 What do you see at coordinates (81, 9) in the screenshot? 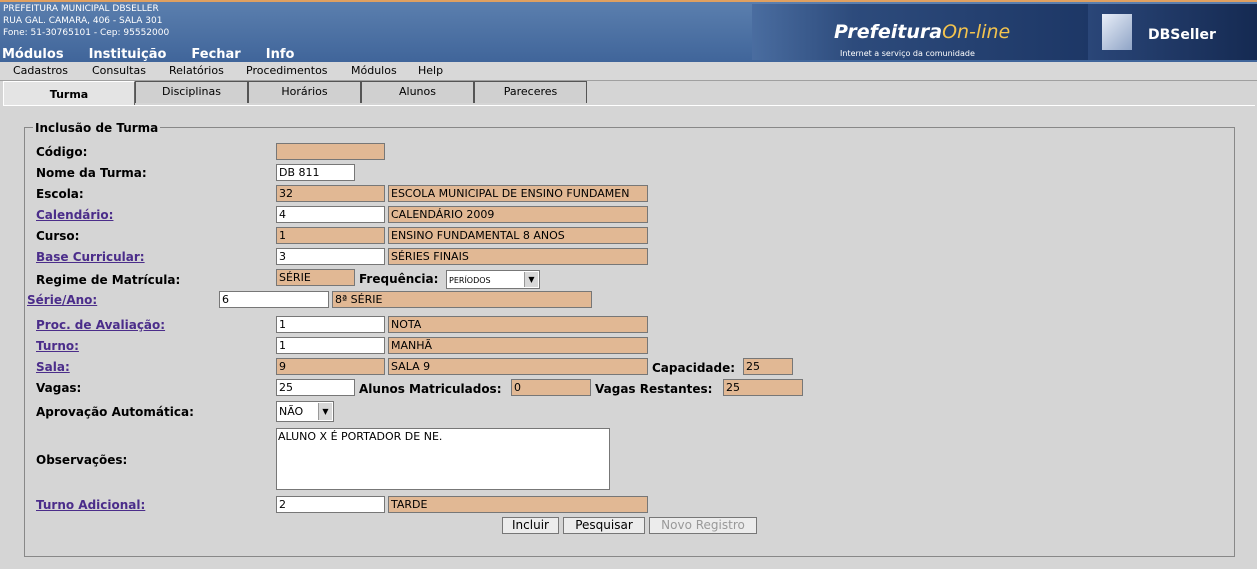
I see `org-name: PREFEITURA MUNICIPAL DBSELLER` at bounding box center [81, 9].